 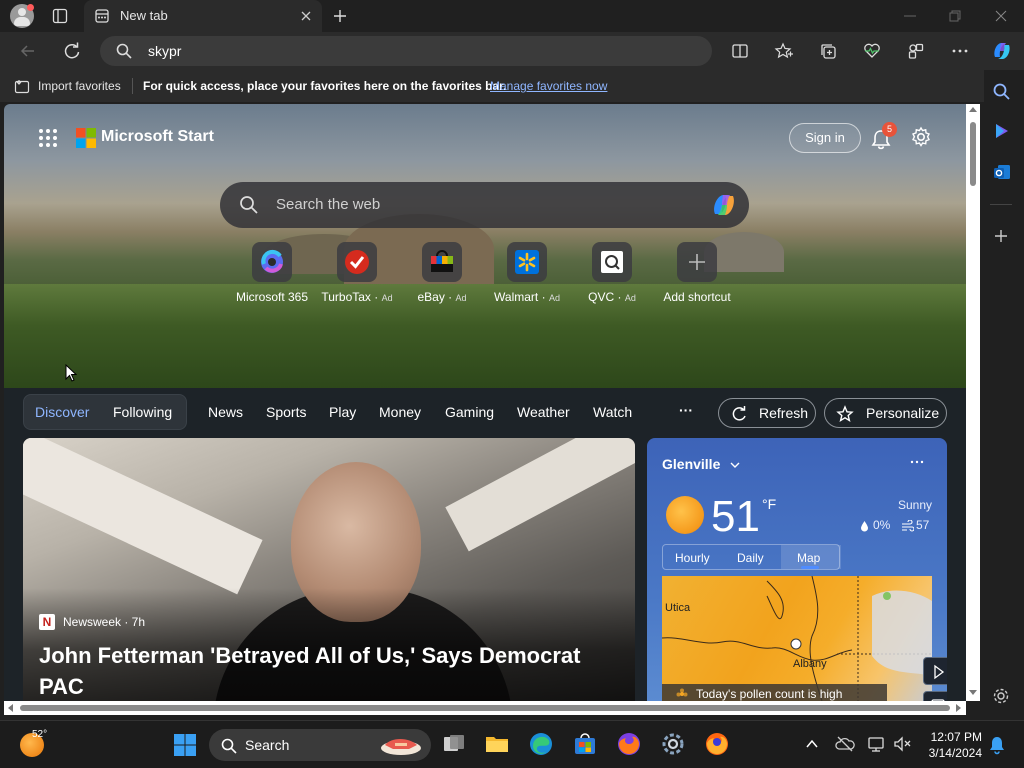 What do you see at coordinates (11, 708) in the screenshot?
I see `scroll-left-arrow-icon` at bounding box center [11, 708].